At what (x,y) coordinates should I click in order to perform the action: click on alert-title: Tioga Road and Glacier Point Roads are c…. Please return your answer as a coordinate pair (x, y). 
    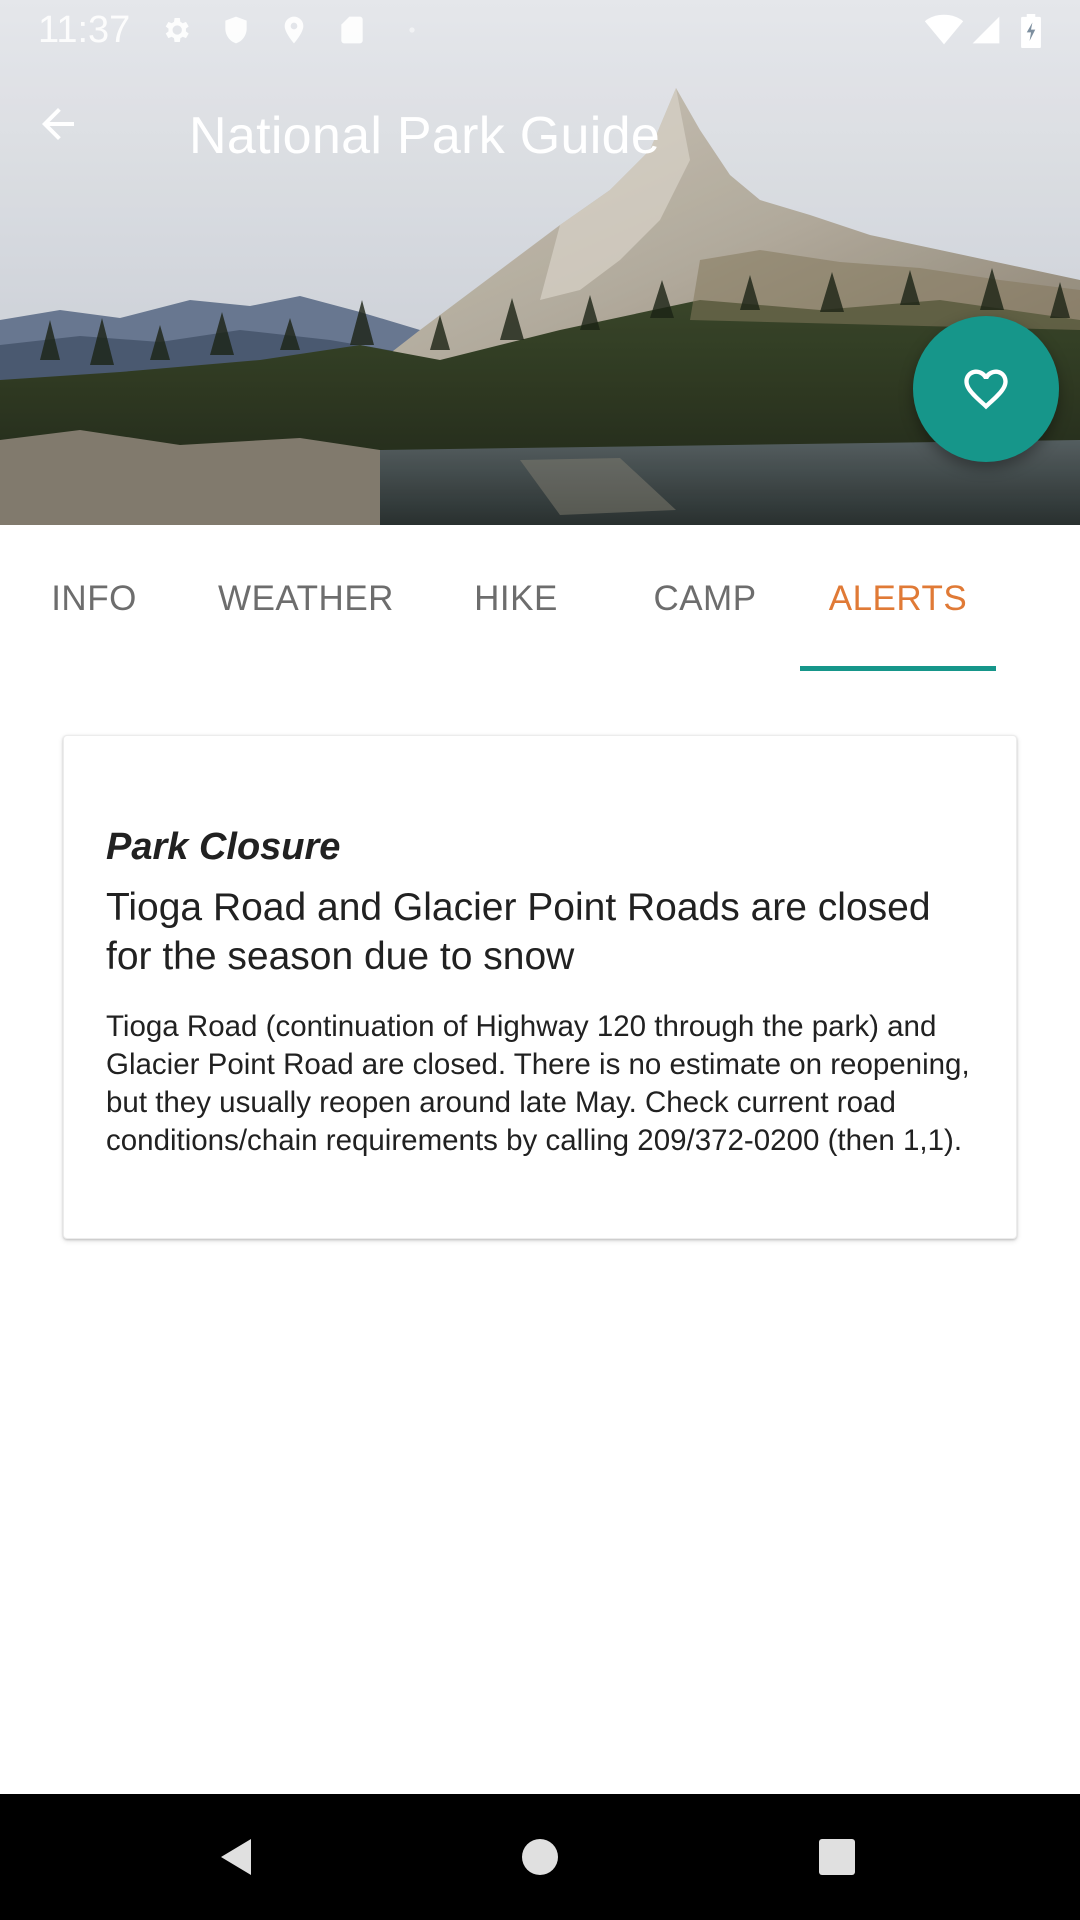
    Looking at the image, I should click on (518, 932).